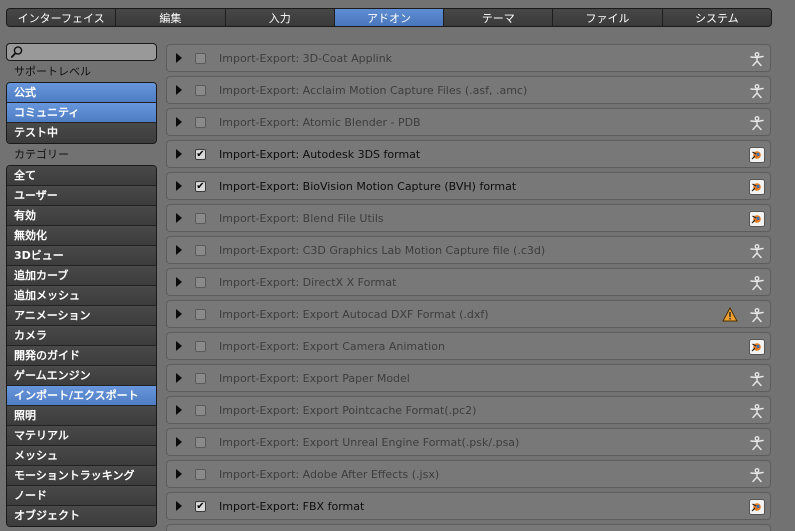 This screenshot has width=795, height=531. I want to click on addon-row: Import-Export: 3D-Coat Applink, so click(468, 58).